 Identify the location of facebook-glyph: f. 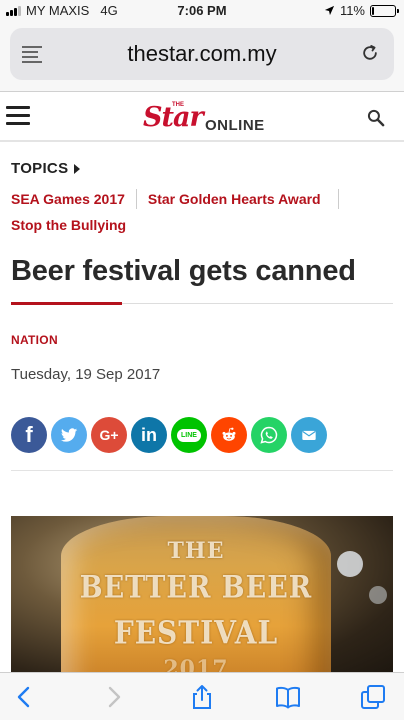
(29, 434).